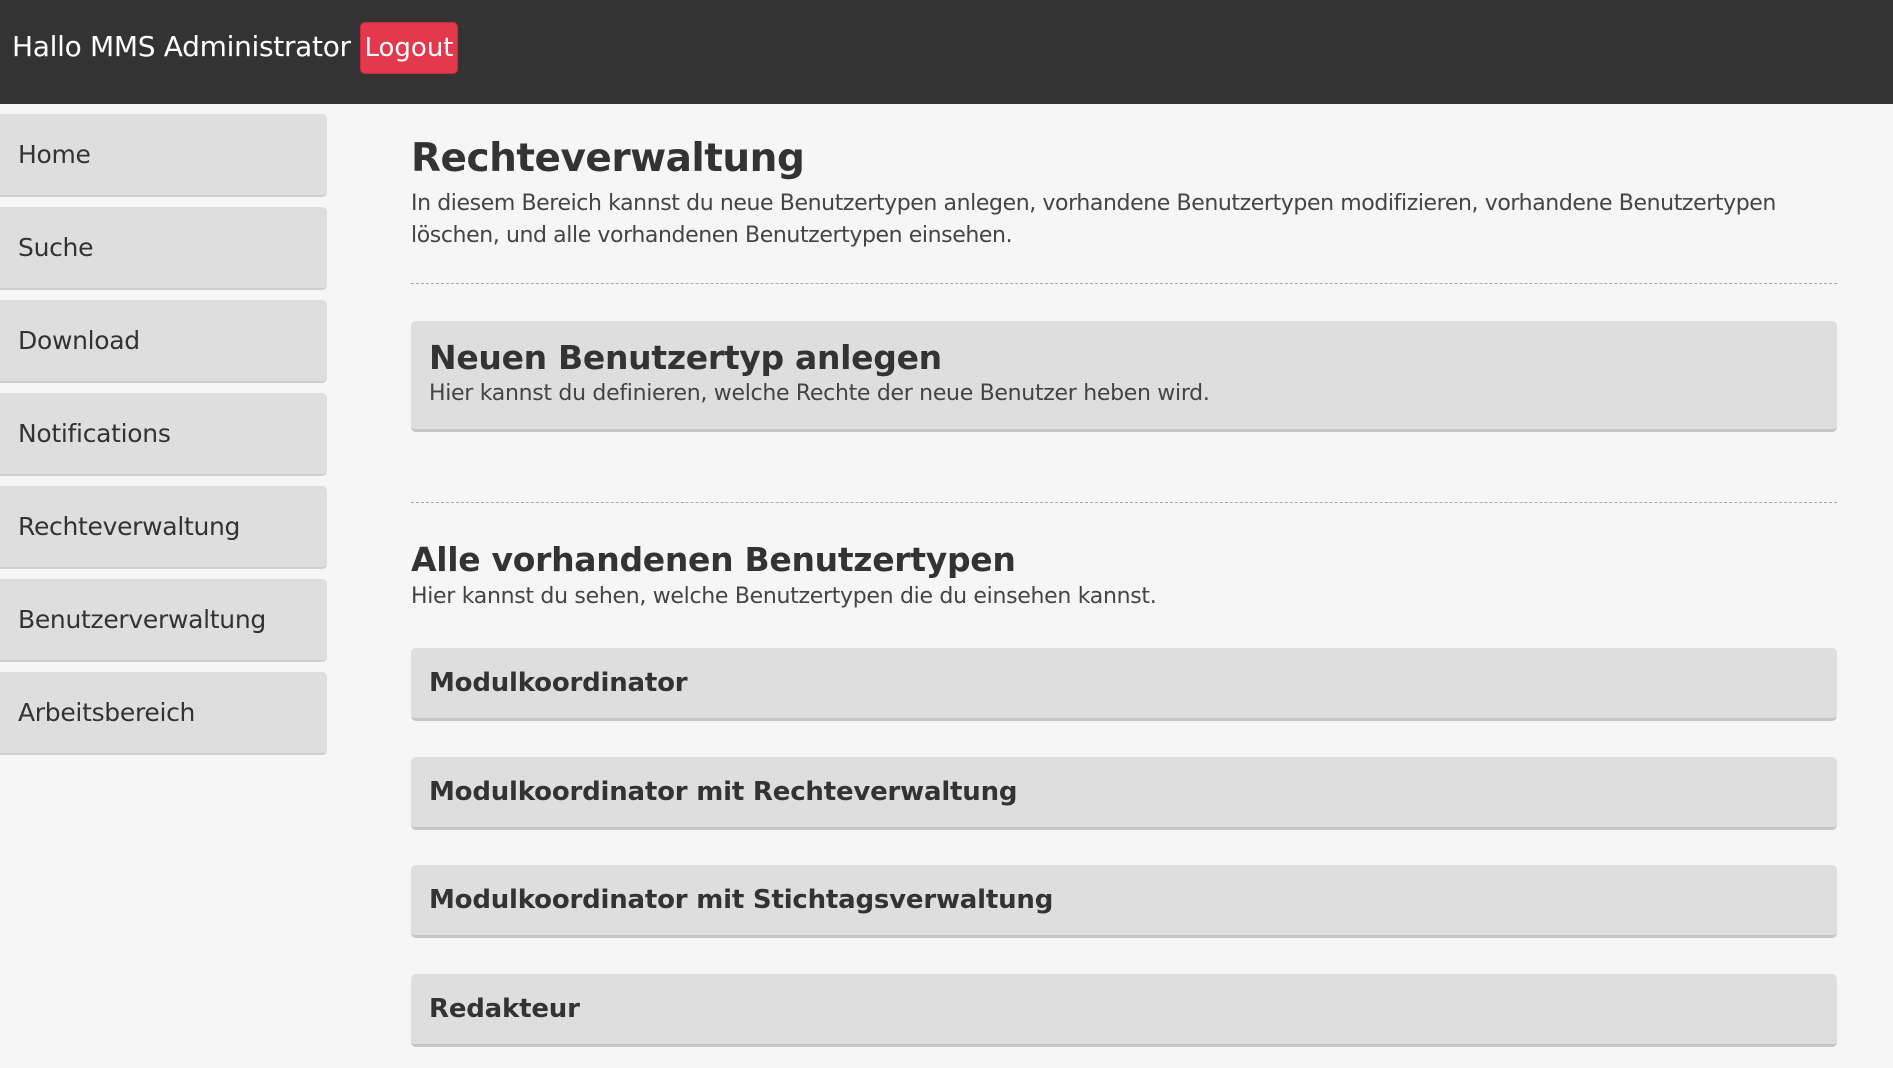  Describe the element at coordinates (163, 341) in the screenshot. I see `sidebar-item-download: Download` at that location.